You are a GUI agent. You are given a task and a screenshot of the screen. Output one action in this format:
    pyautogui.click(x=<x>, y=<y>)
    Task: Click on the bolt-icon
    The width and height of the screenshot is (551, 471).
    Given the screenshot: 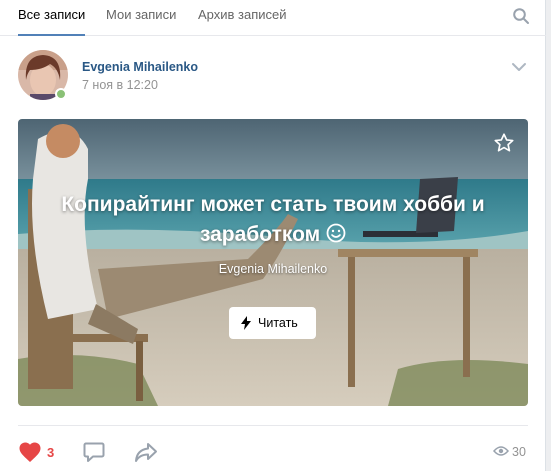 What is the action you would take?
    pyautogui.click(x=246, y=324)
    